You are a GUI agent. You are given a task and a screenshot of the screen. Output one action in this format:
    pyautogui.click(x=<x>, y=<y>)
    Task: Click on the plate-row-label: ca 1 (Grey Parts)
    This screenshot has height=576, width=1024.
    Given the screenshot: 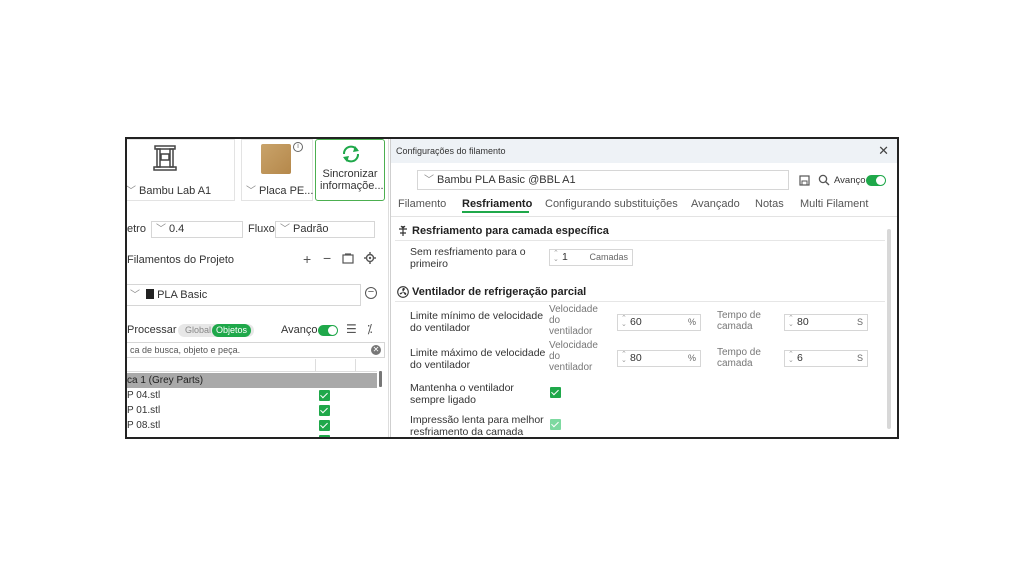 What is the action you would take?
    pyautogui.click(x=165, y=380)
    